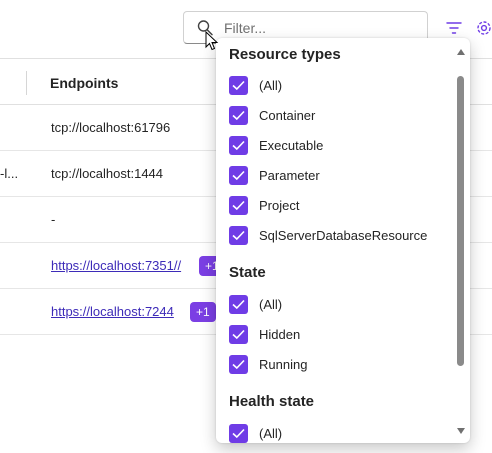 The height and width of the screenshot is (453, 492). What do you see at coordinates (341, 365) in the screenshot?
I see `checkbox-state-running: Running` at bounding box center [341, 365].